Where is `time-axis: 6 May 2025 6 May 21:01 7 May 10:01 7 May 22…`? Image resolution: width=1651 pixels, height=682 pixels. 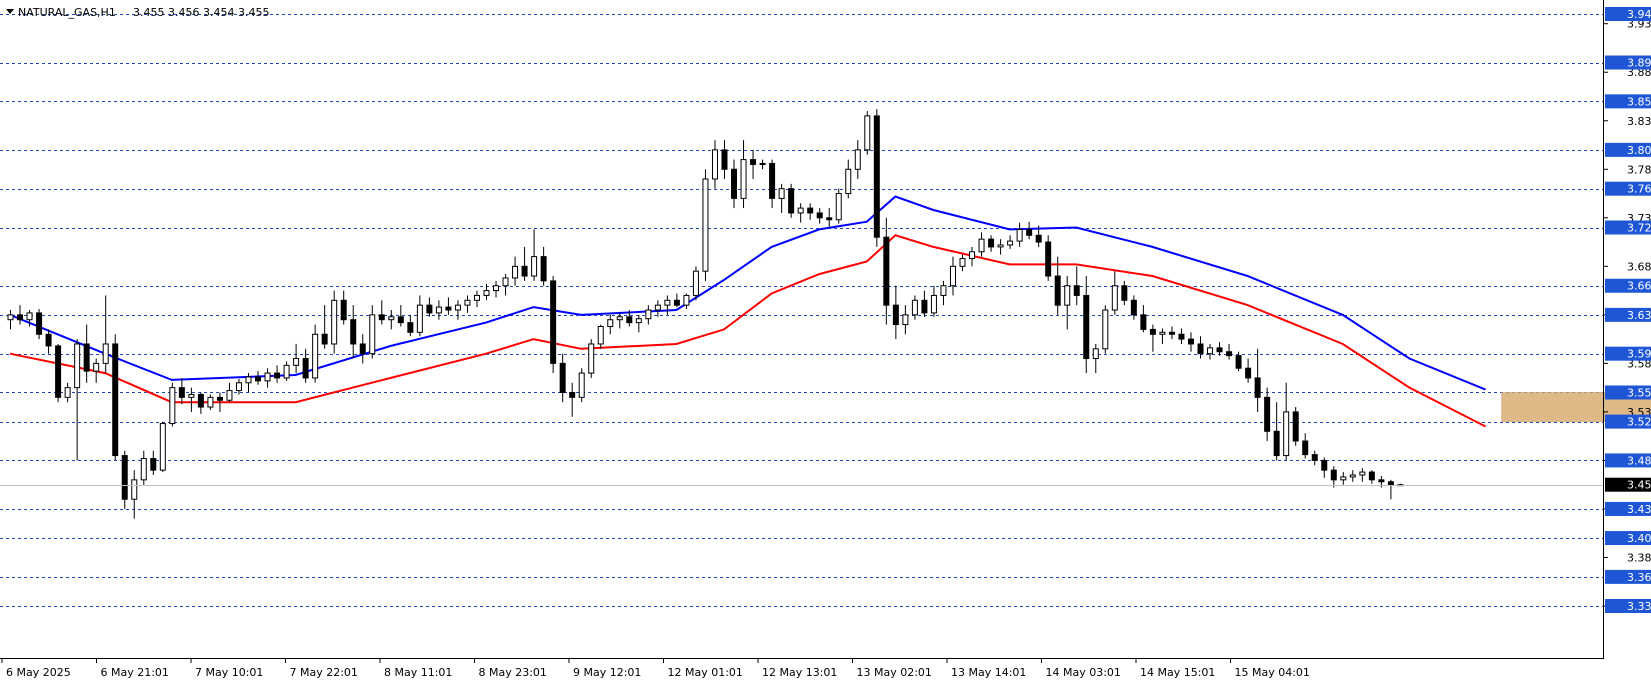
time-axis: 6 May 2025 6 May 21:01 7 May 10:01 7 May 22… is located at coordinates (655, 668).